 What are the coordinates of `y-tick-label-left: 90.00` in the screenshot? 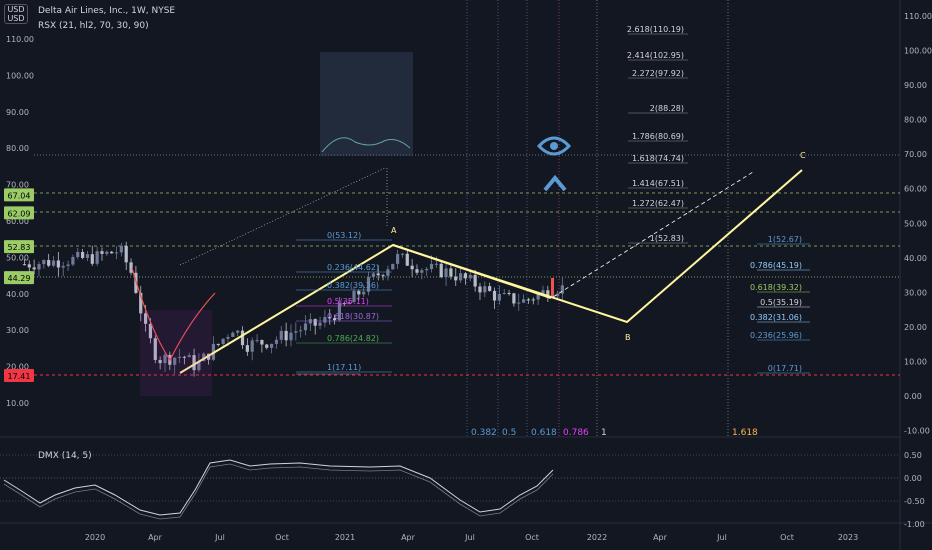 It's located at (17, 112).